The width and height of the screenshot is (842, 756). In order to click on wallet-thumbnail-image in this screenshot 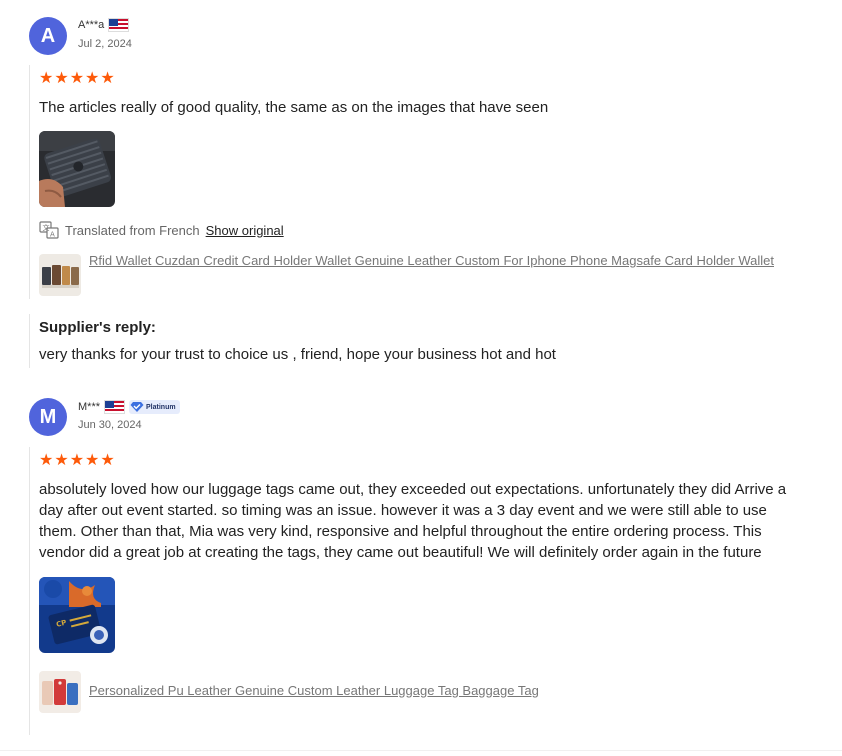, I will do `click(60, 275)`.